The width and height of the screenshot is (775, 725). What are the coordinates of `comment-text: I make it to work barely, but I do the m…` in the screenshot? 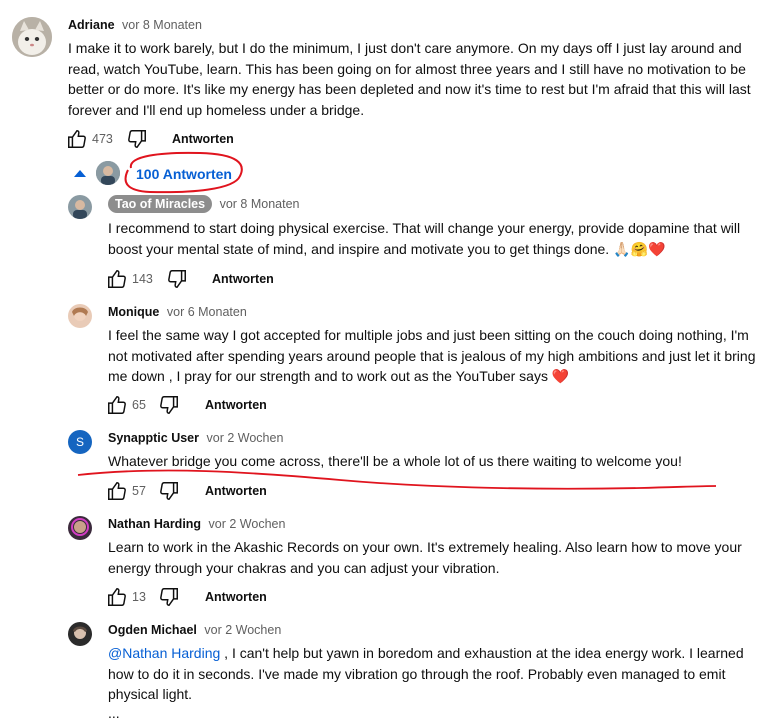 It's located at (409, 79).